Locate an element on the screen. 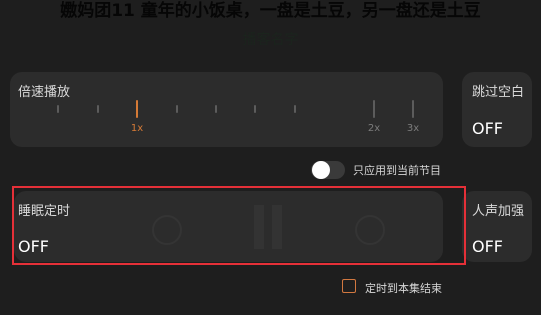 The width and height of the screenshot is (541, 315). podcast-name-background: 播客名字 is located at coordinates (270, 40).